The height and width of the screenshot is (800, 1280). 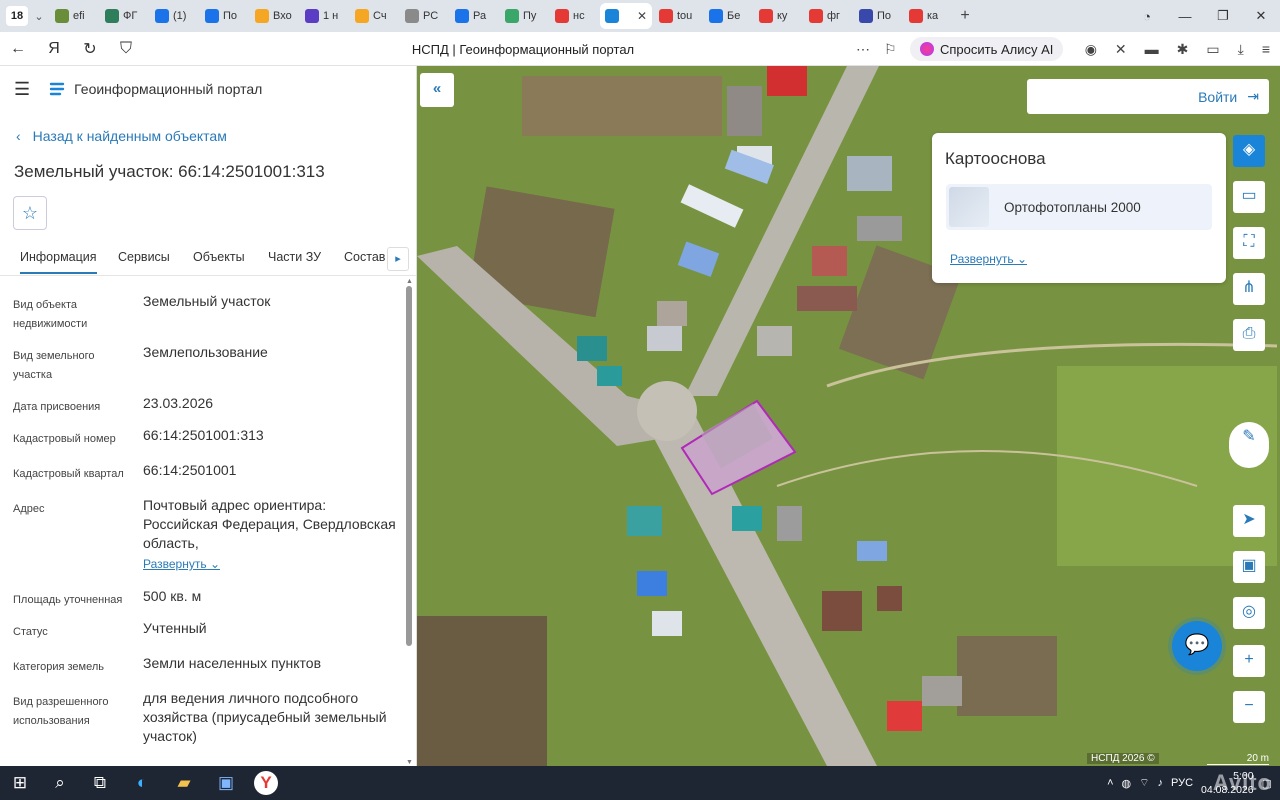 I want to click on browser-tab-label: ку, so click(x=782, y=16).